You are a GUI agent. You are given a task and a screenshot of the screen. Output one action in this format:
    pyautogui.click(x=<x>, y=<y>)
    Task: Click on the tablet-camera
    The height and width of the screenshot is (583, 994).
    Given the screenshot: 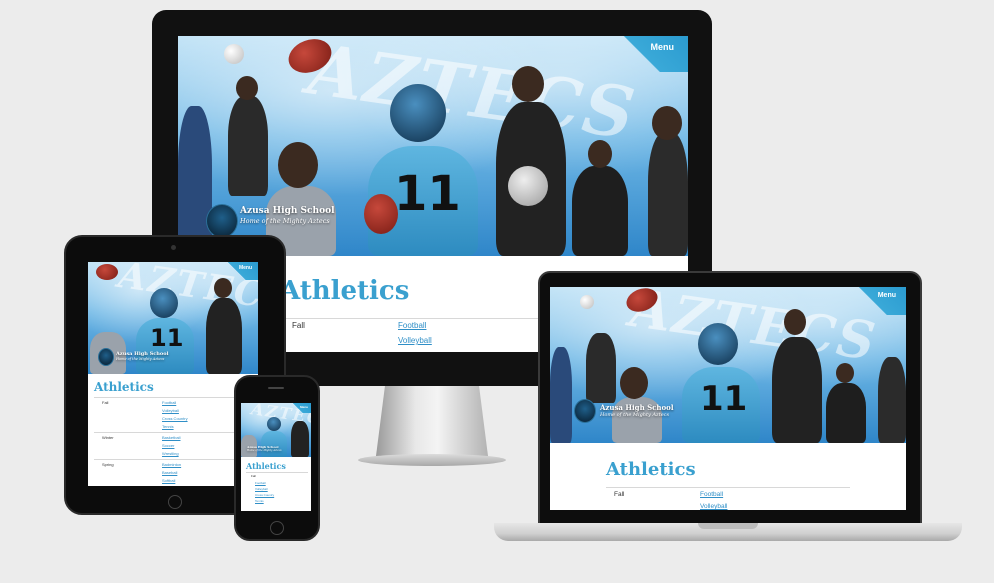 What is the action you would take?
    pyautogui.click(x=173, y=247)
    